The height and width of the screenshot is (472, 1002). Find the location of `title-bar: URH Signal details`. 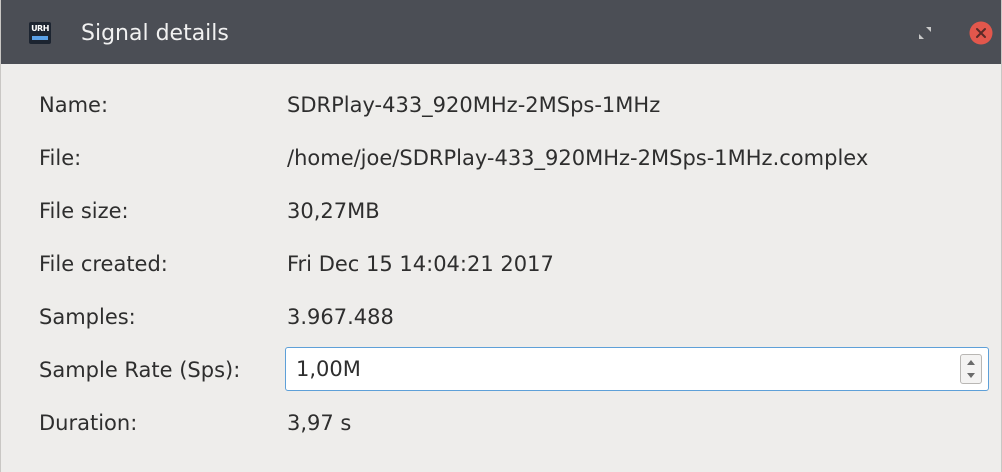

title-bar: URH Signal details is located at coordinates (501, 32).